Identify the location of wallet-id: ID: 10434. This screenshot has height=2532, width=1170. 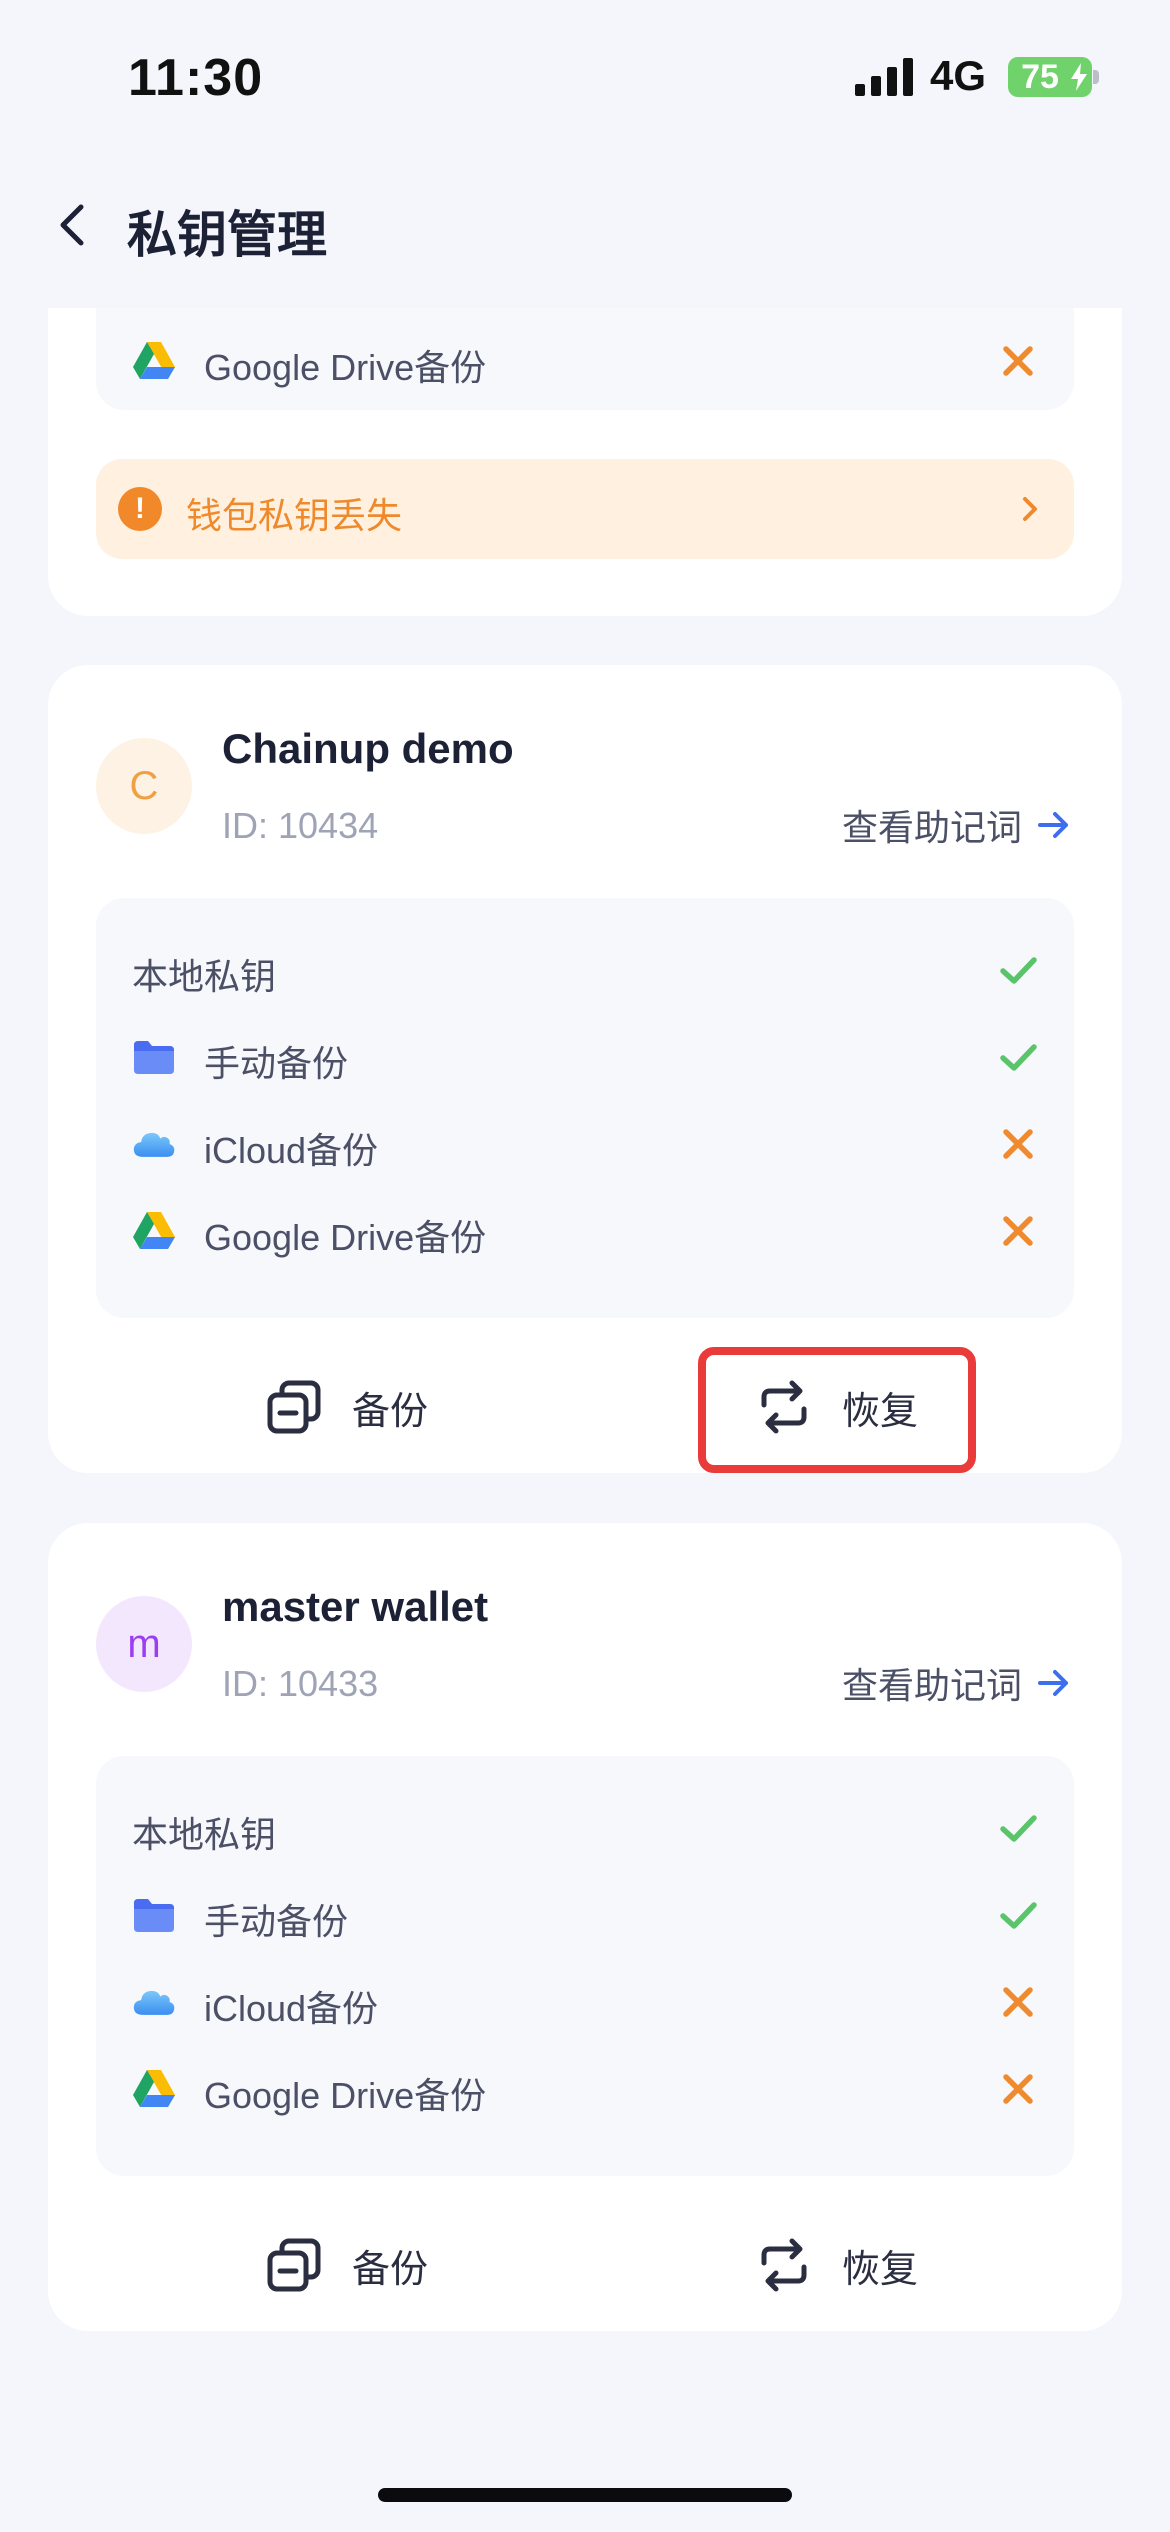
(300, 825).